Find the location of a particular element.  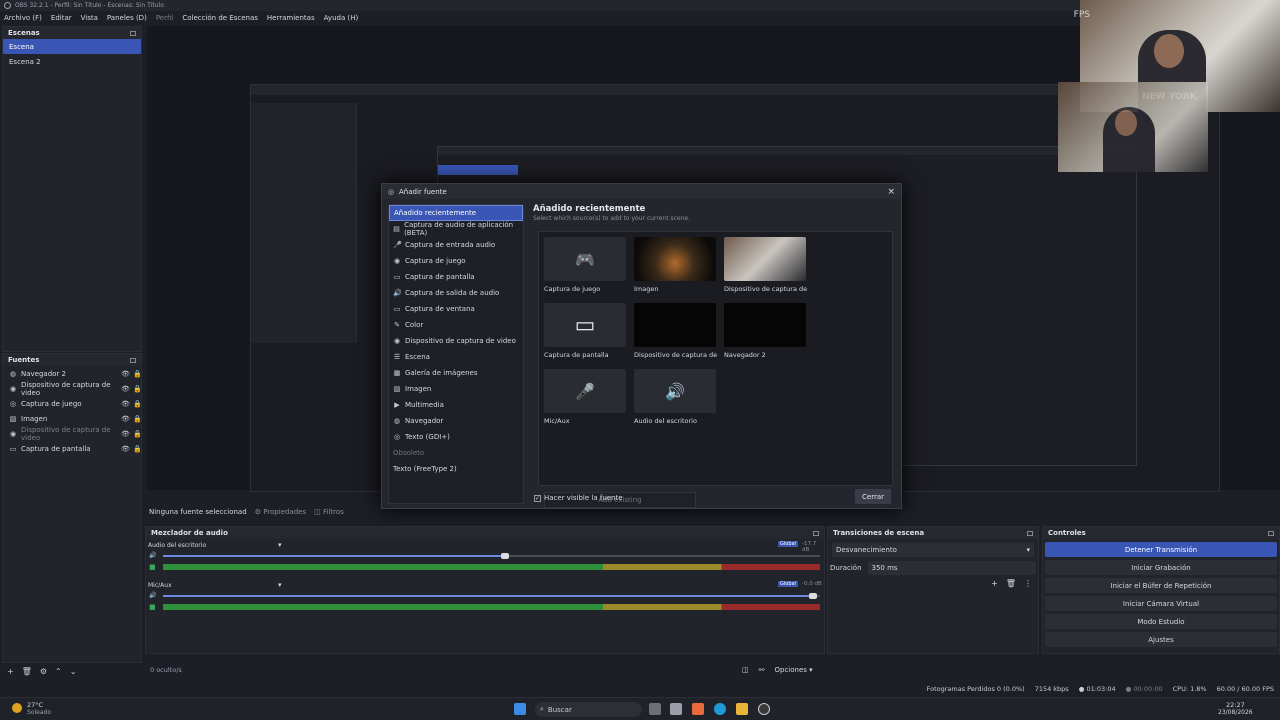

source-type-item: ▭ Captura de pantalla is located at coordinates (456, 277).